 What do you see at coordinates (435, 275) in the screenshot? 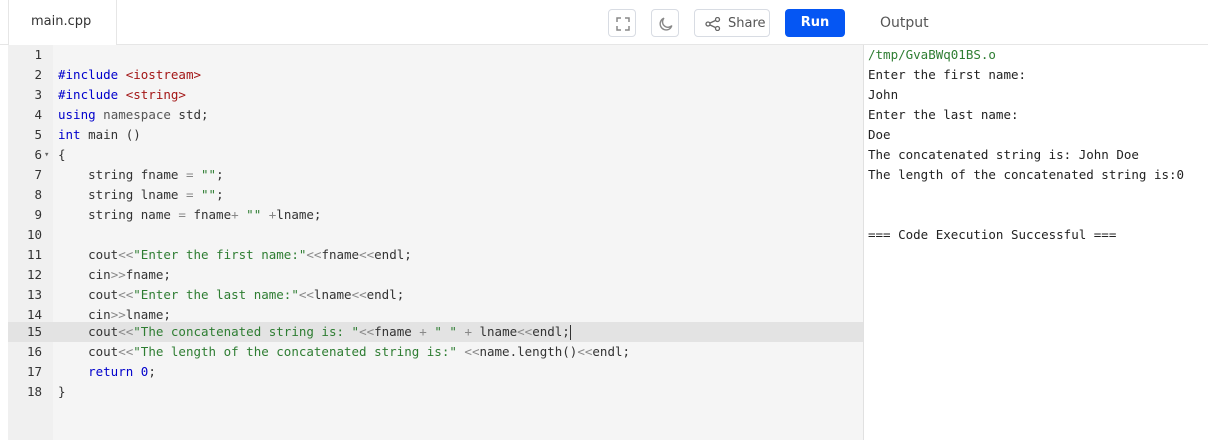
I see `code-line: 12 cin>>fname;` at bounding box center [435, 275].